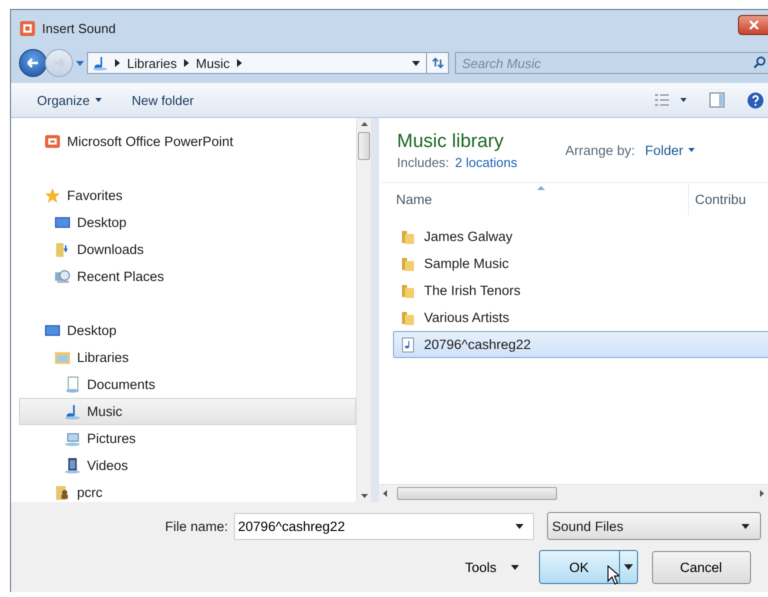 The image size is (768, 597). What do you see at coordinates (492, 567) in the screenshot?
I see `tools-button: Tools` at bounding box center [492, 567].